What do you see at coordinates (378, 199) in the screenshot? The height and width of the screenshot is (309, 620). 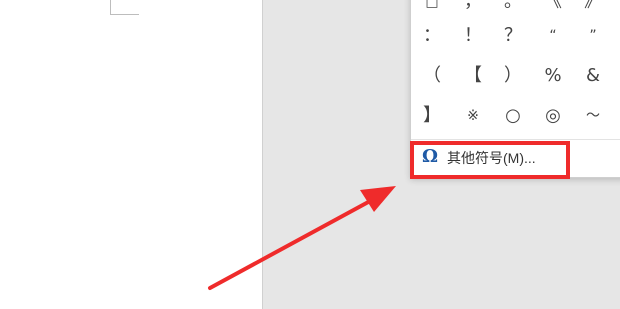 I see `arrow-head` at bounding box center [378, 199].